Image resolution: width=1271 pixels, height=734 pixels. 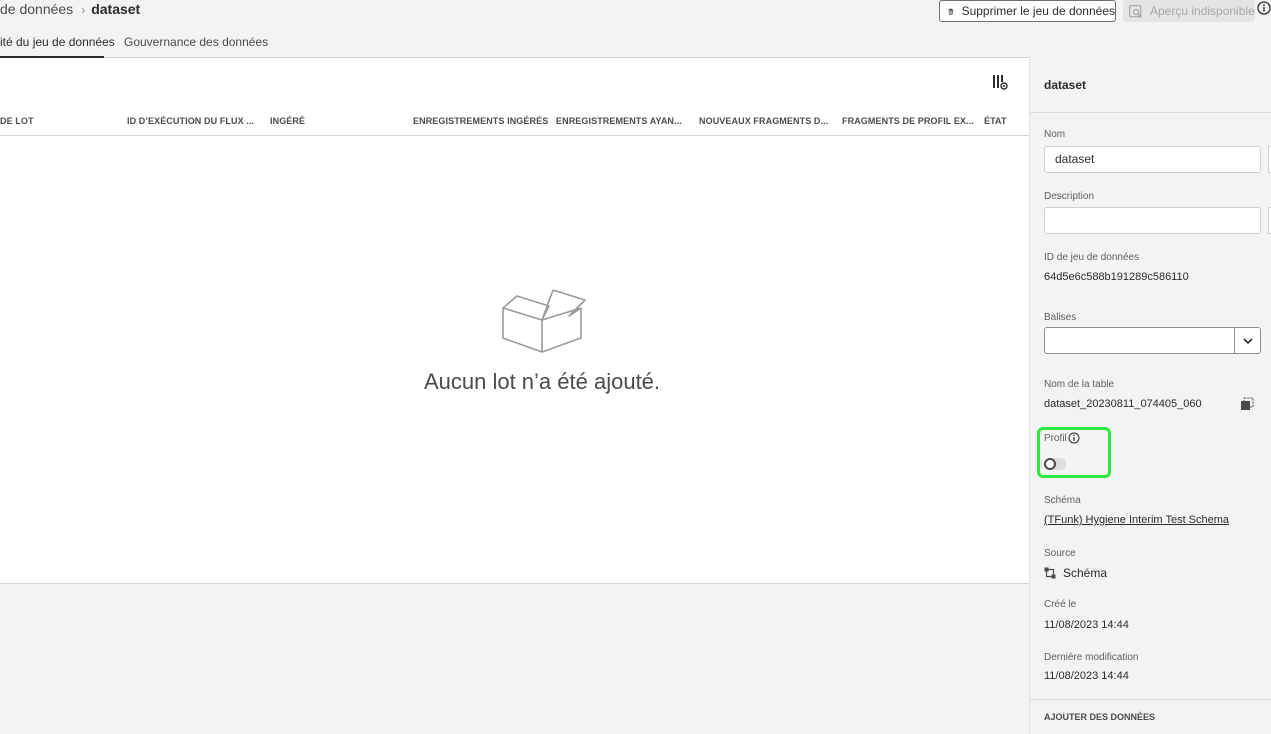 I want to click on breadcrumb: de données › dataset, so click(x=70, y=9).